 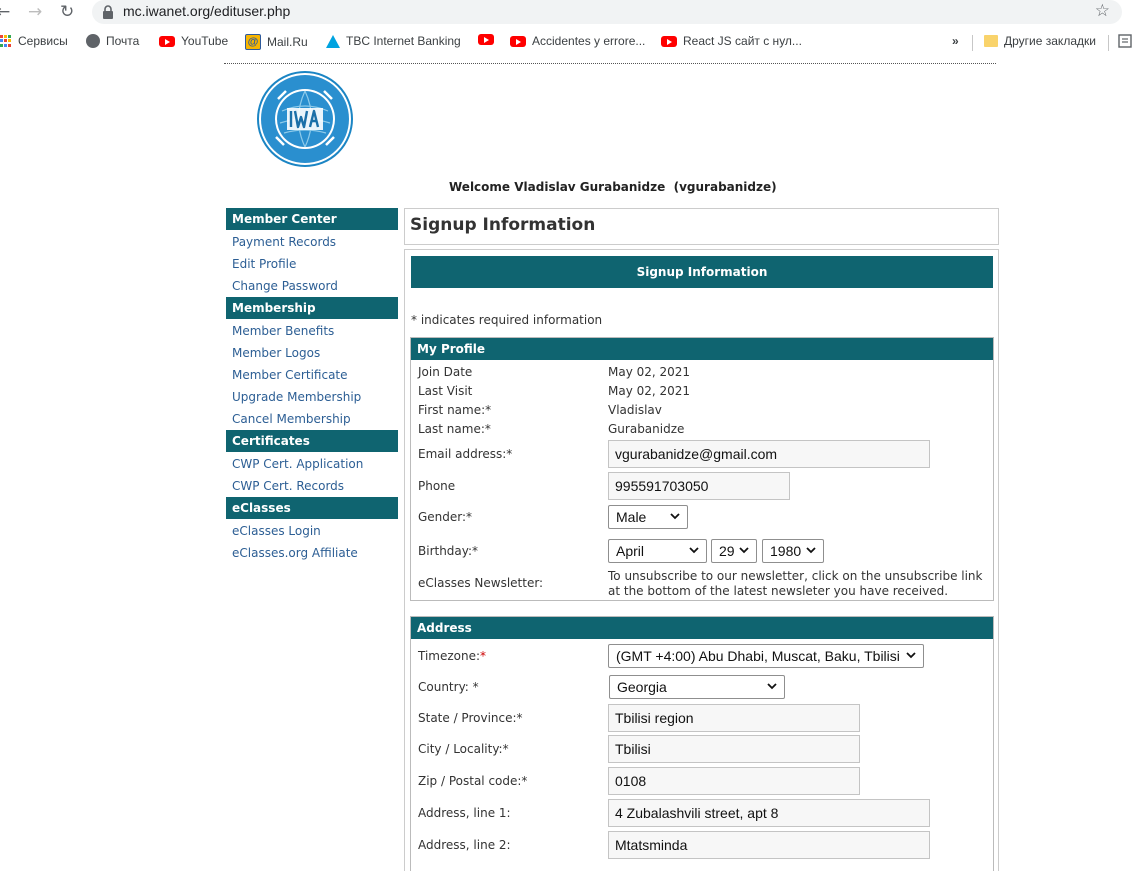 I want to click on last-name-value: Gurabanidze, so click(x=646, y=429).